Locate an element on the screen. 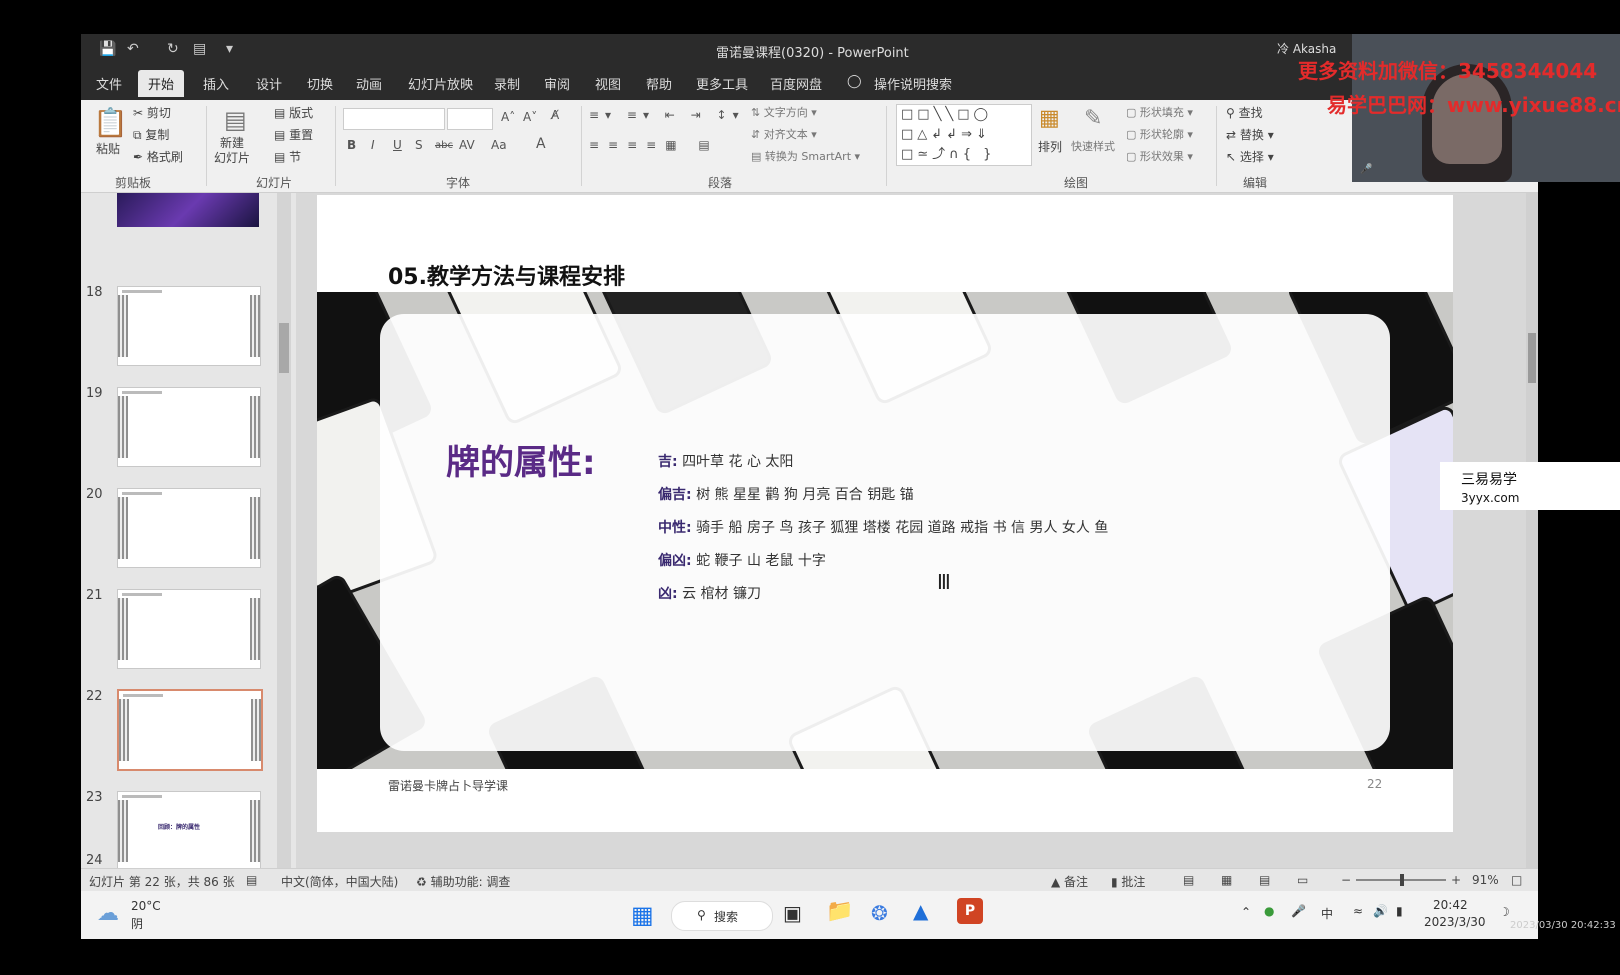 This screenshot has width=1620, height=975. font-color-button: A is located at coordinates (541, 144).